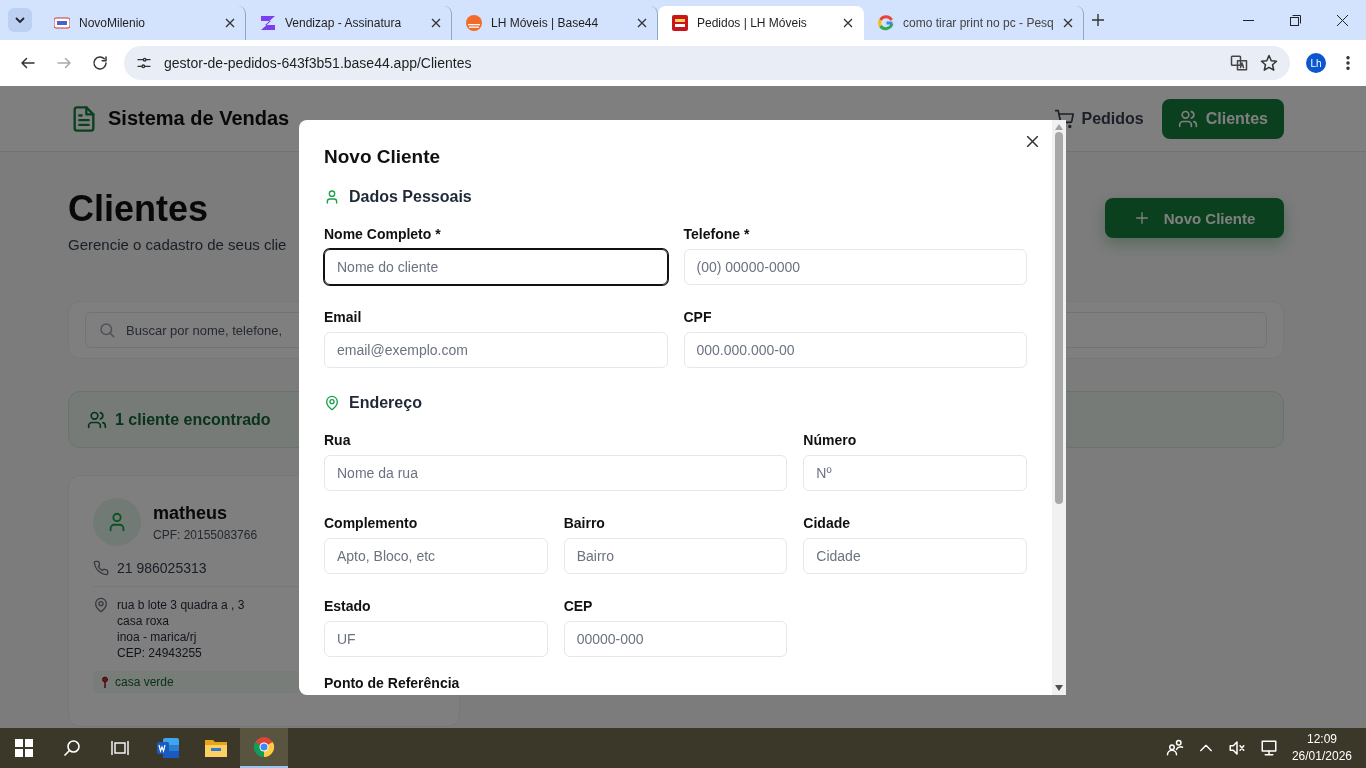 The image size is (1366, 768). What do you see at coordinates (371, 523) in the screenshot?
I see `field-label: Complemento` at bounding box center [371, 523].